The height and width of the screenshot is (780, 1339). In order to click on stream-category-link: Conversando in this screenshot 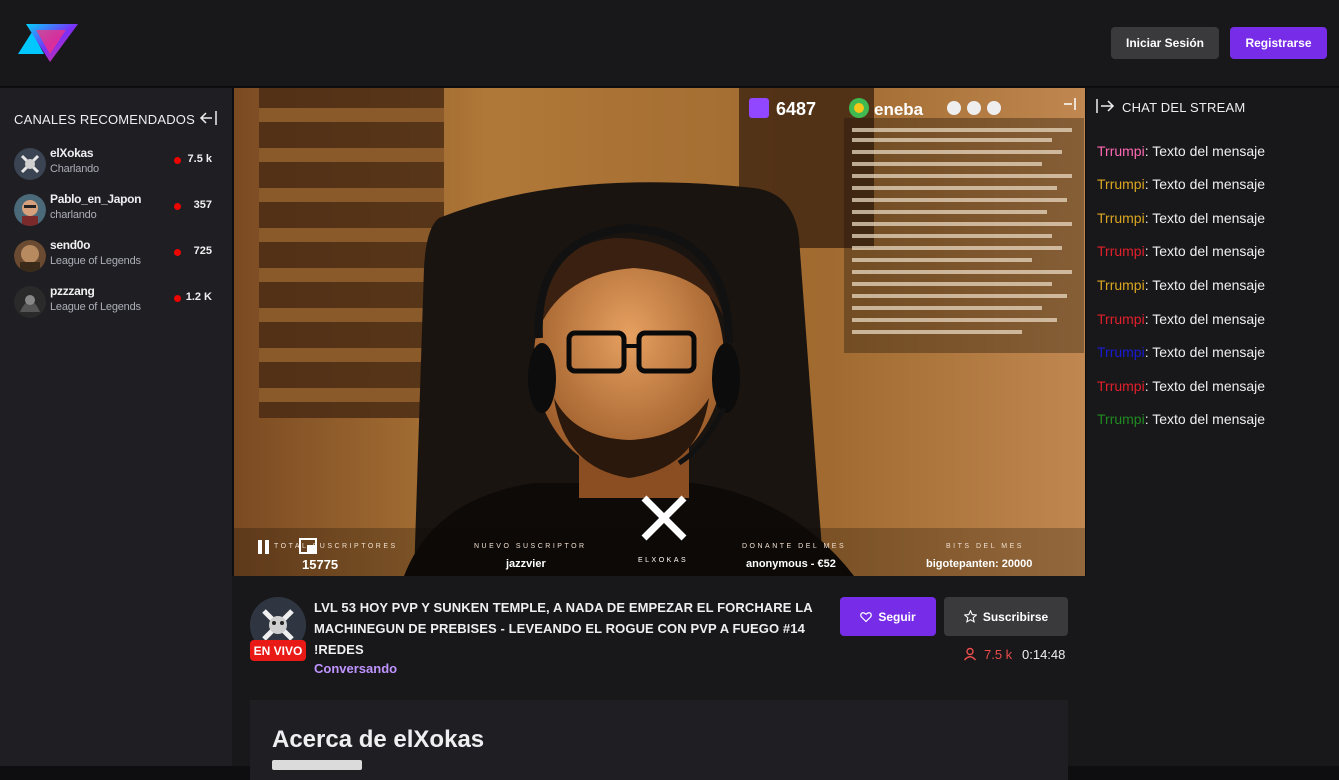, I will do `click(355, 668)`.